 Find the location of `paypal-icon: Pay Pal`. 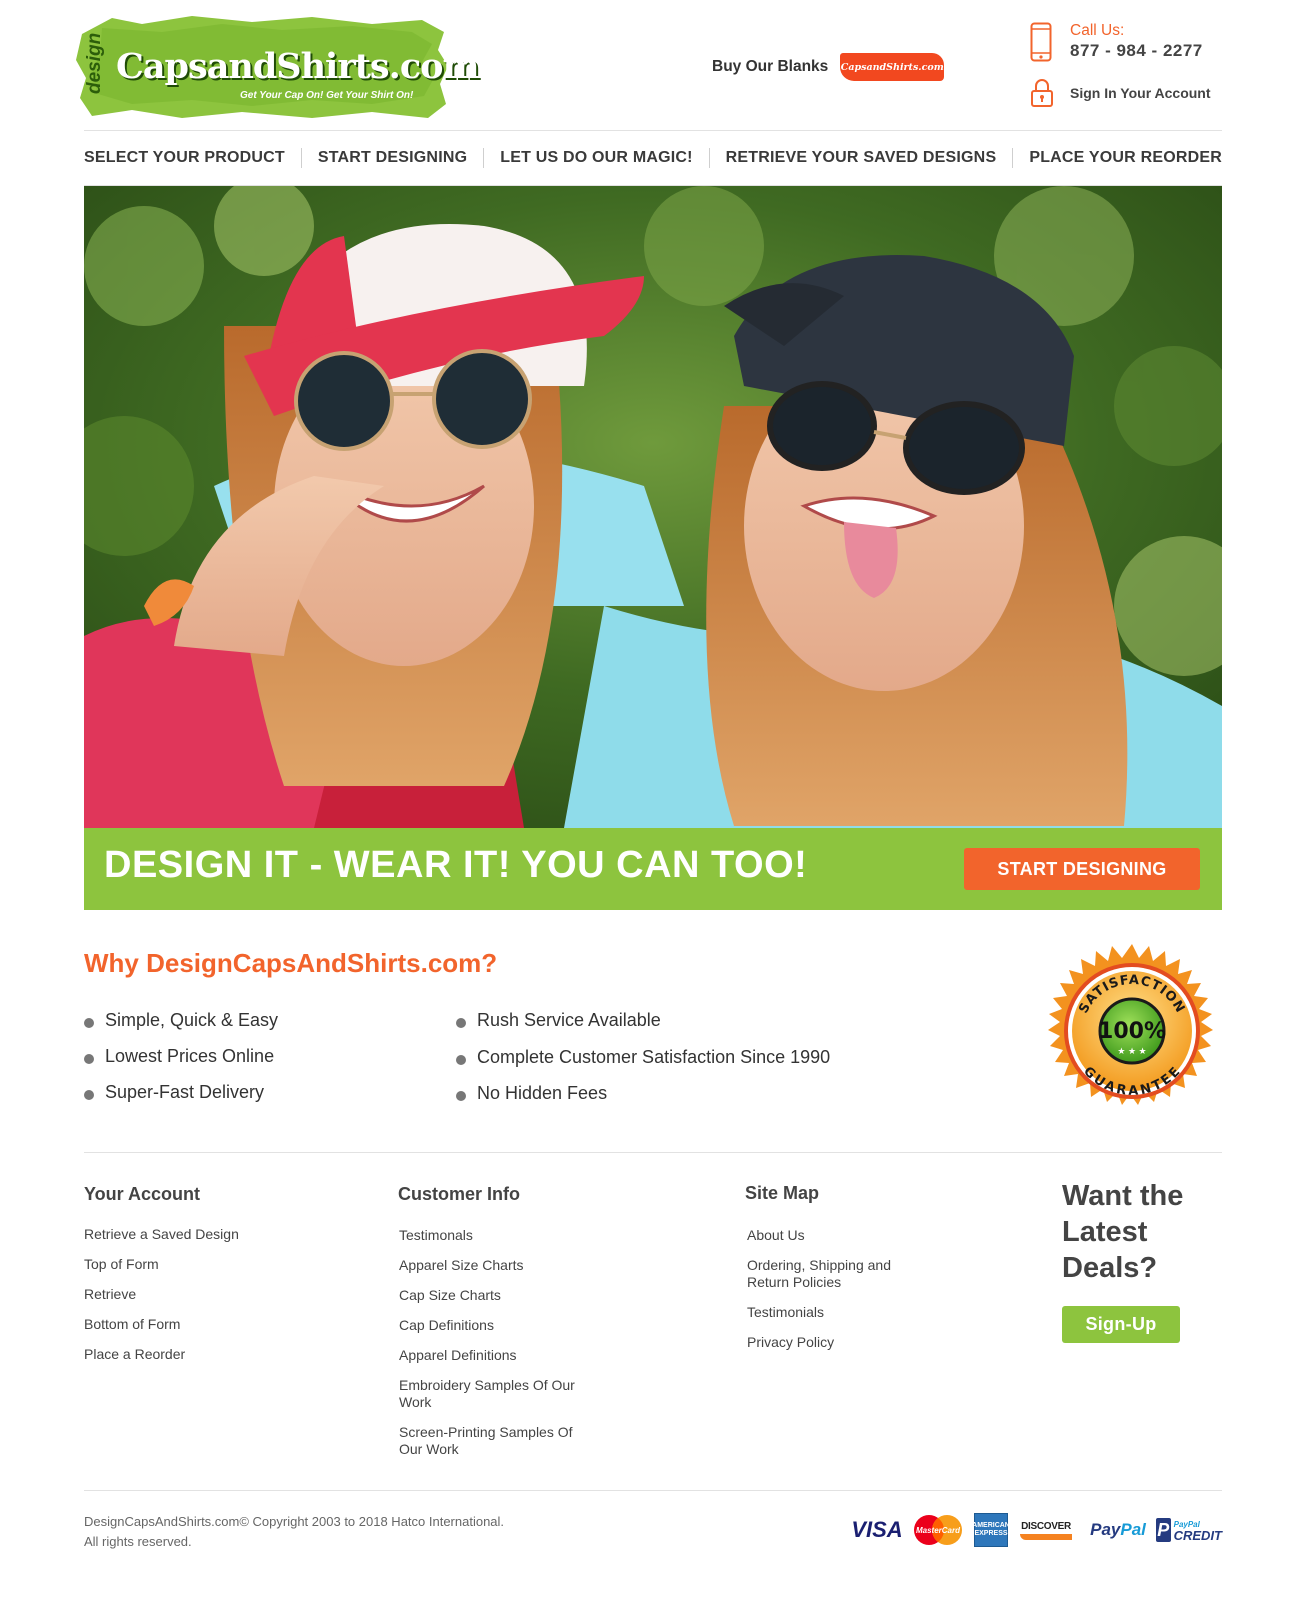

paypal-icon: Pay Pal is located at coordinates (1118, 1530).